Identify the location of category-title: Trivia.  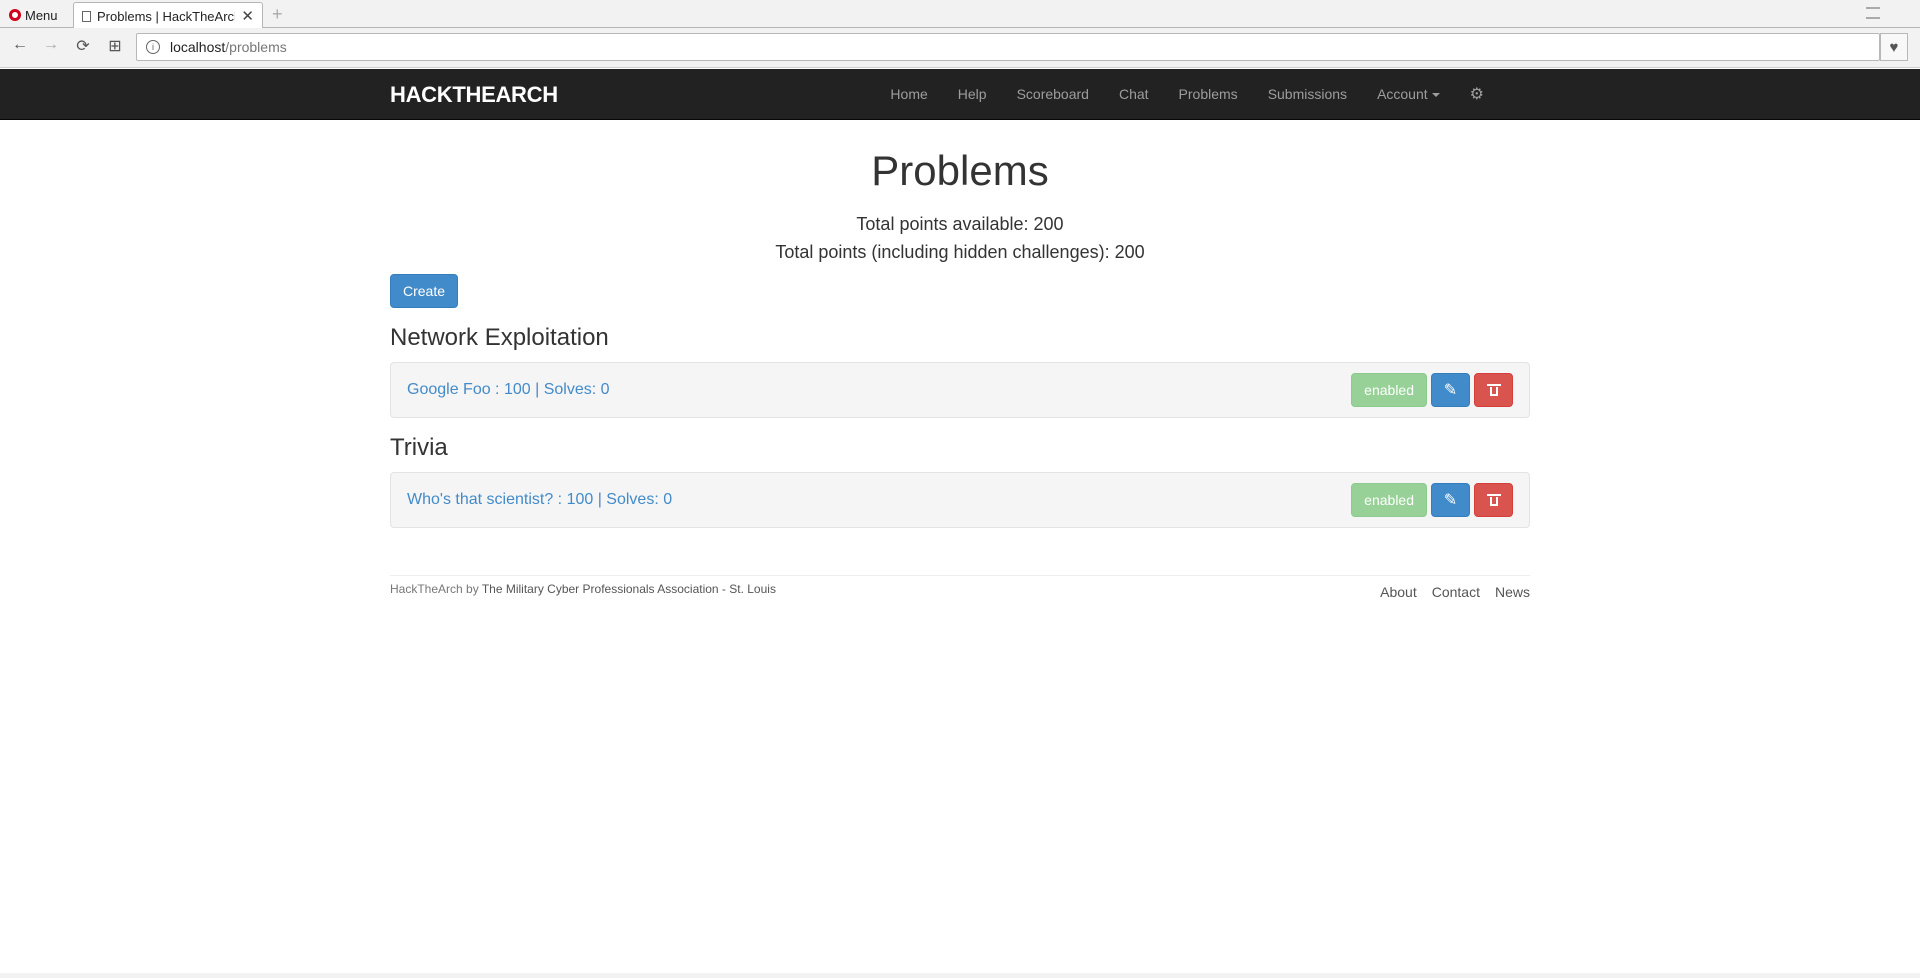
(419, 447).